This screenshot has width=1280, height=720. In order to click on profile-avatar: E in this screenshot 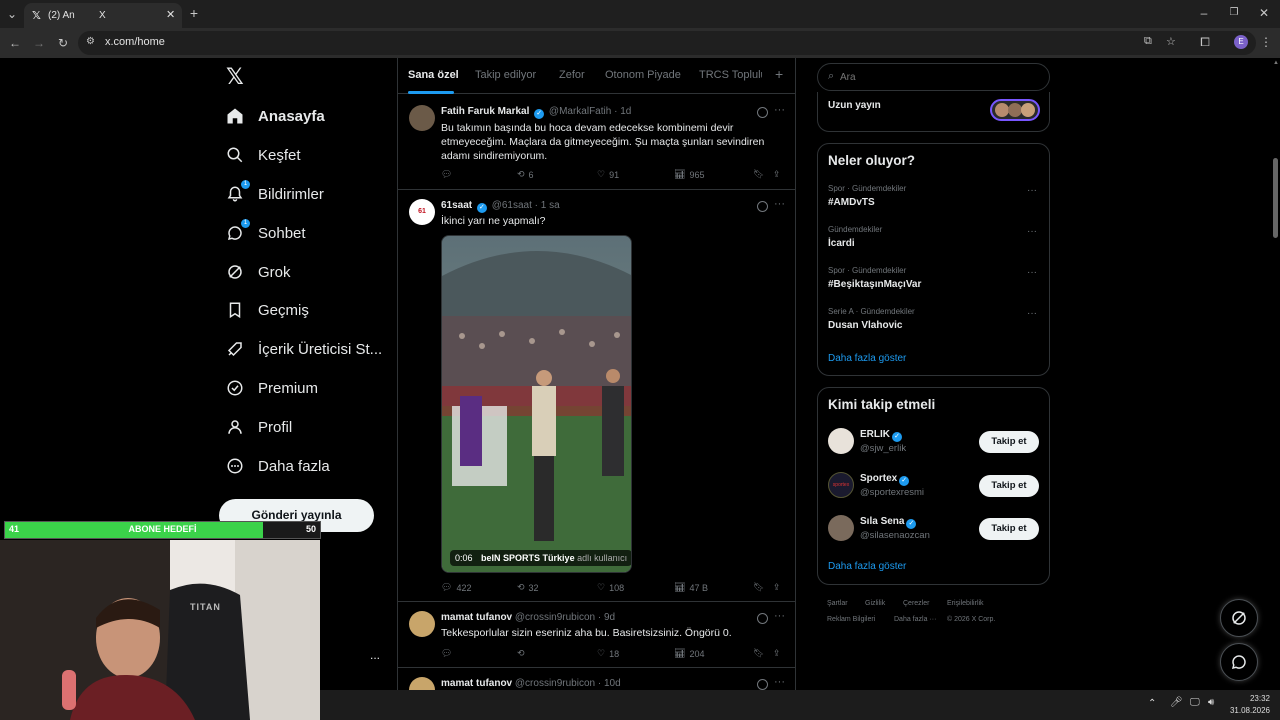, I will do `click(1241, 42)`.